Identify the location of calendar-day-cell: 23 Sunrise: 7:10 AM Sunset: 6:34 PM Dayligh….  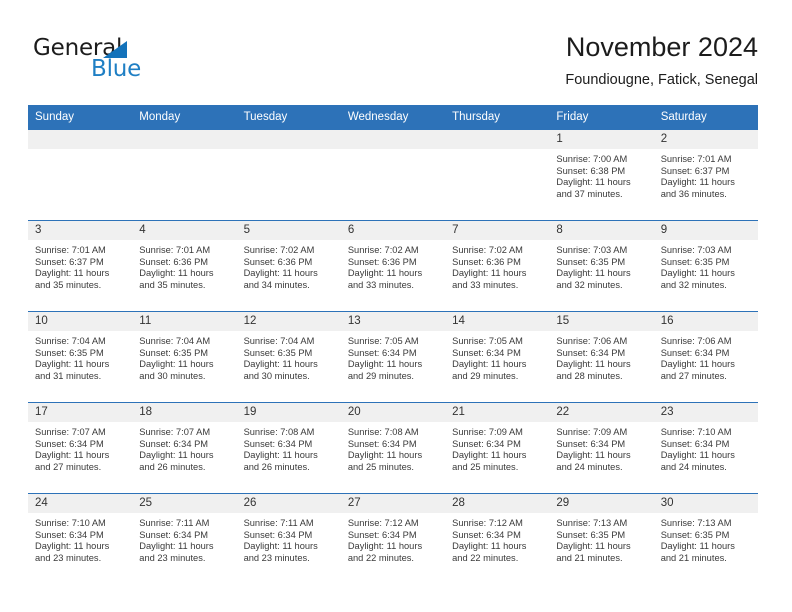
(705, 448).